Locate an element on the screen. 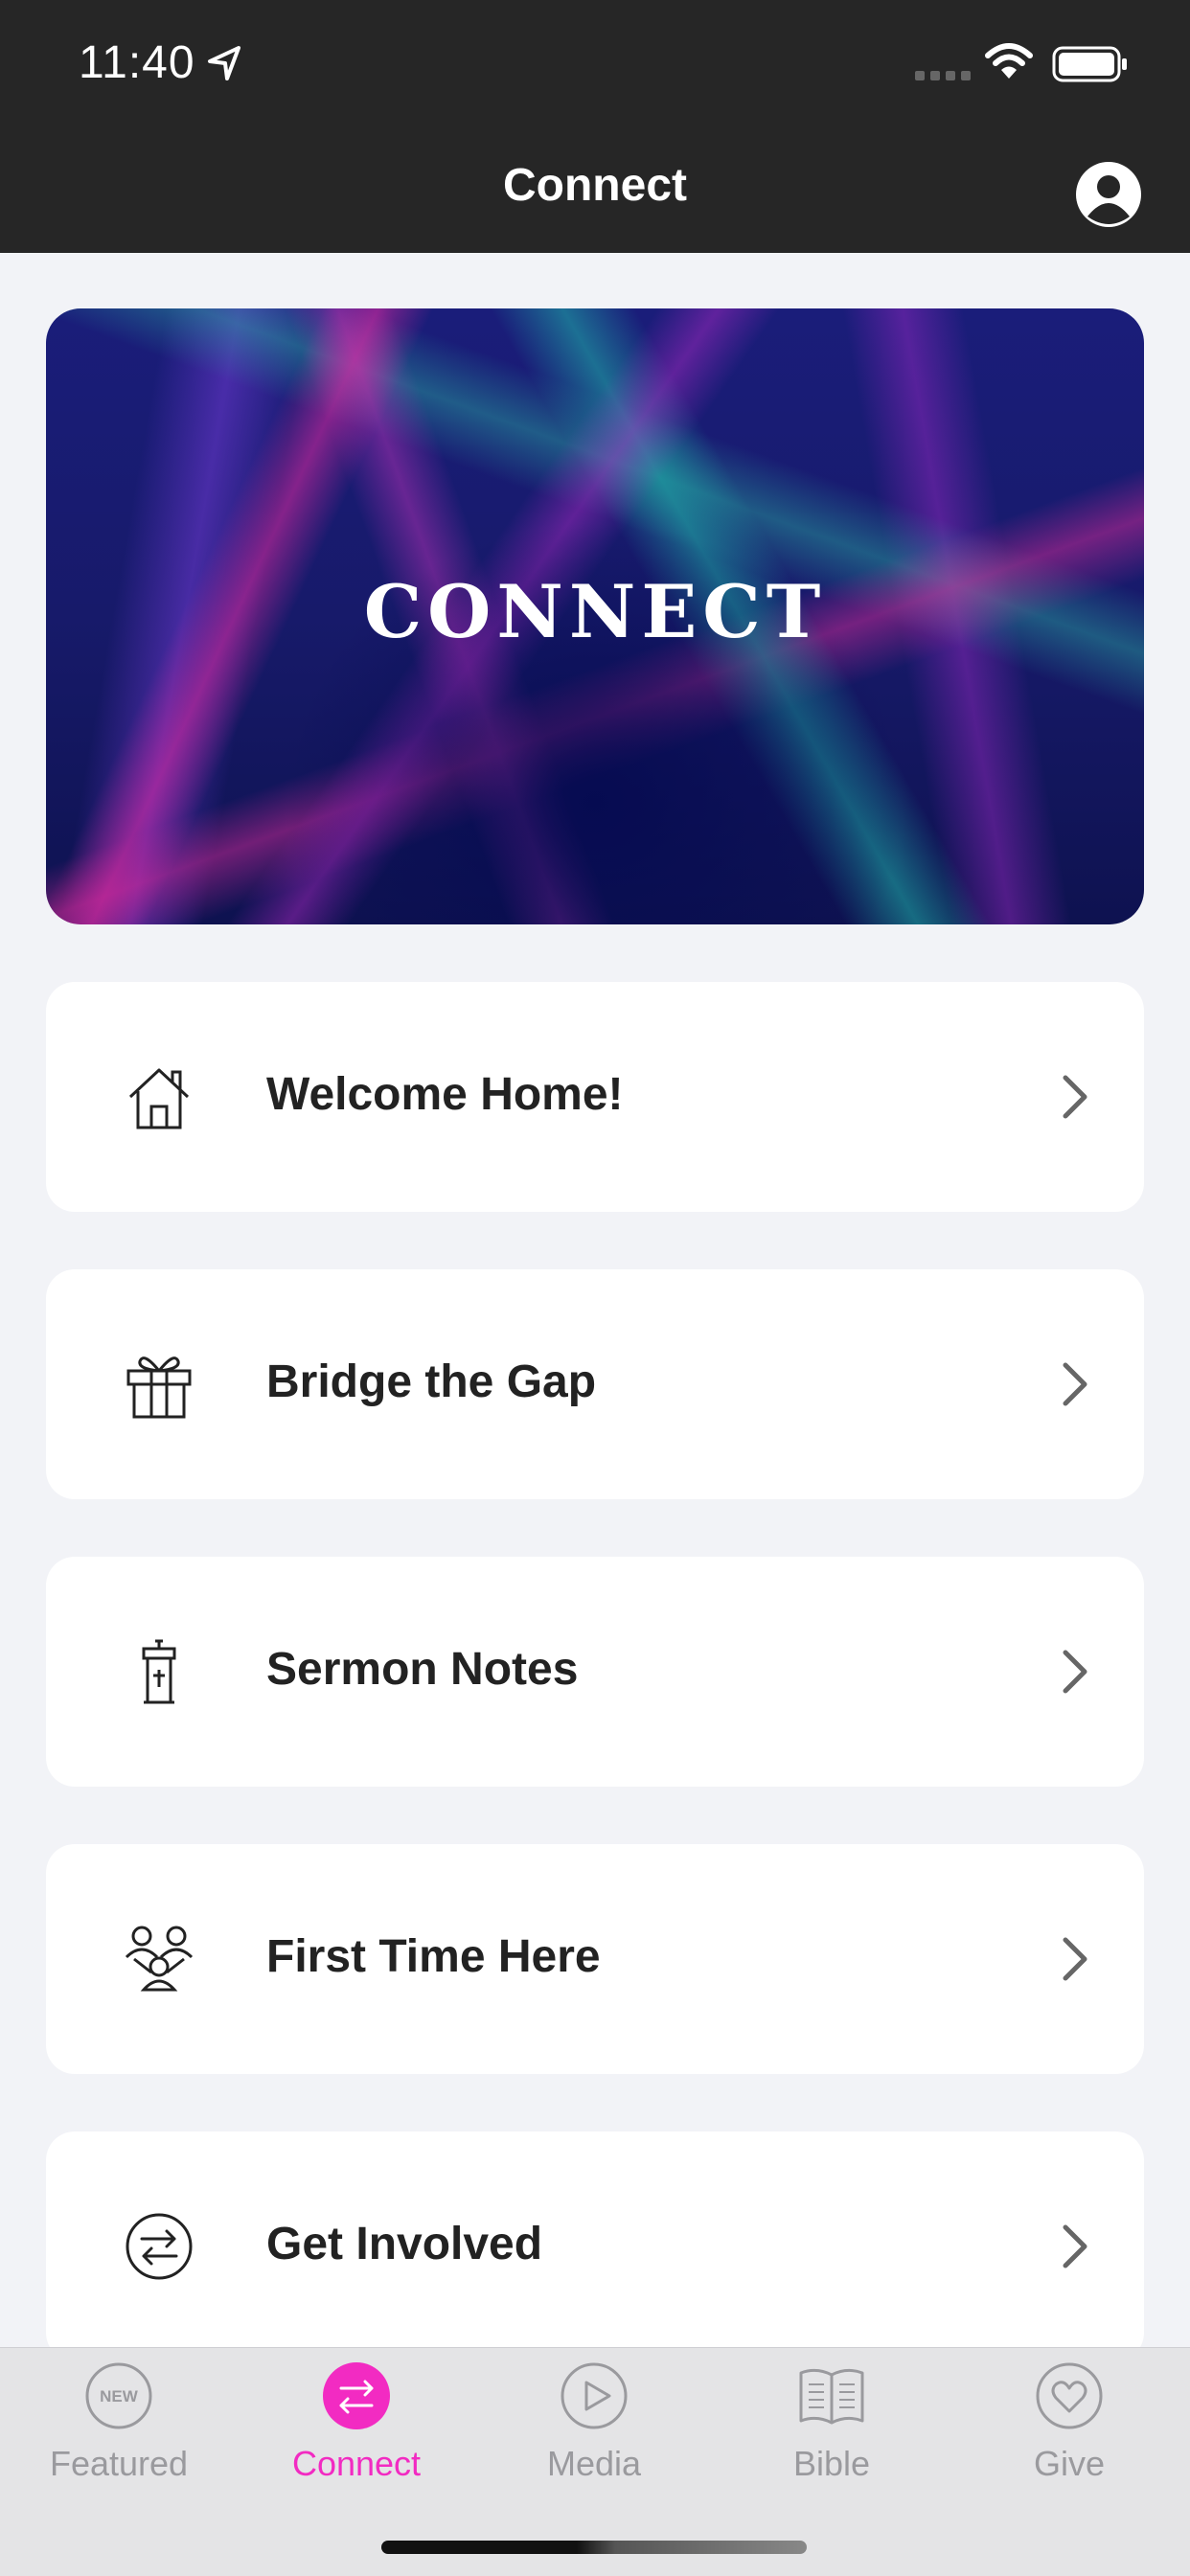  list-item-first-time-here: First Time Here is located at coordinates (595, 1959).